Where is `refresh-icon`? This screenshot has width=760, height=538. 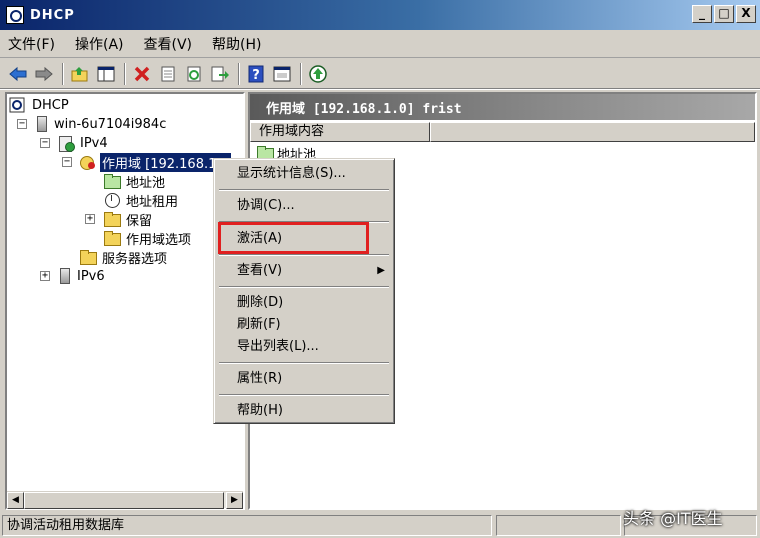
refresh-icon is located at coordinates (194, 74).